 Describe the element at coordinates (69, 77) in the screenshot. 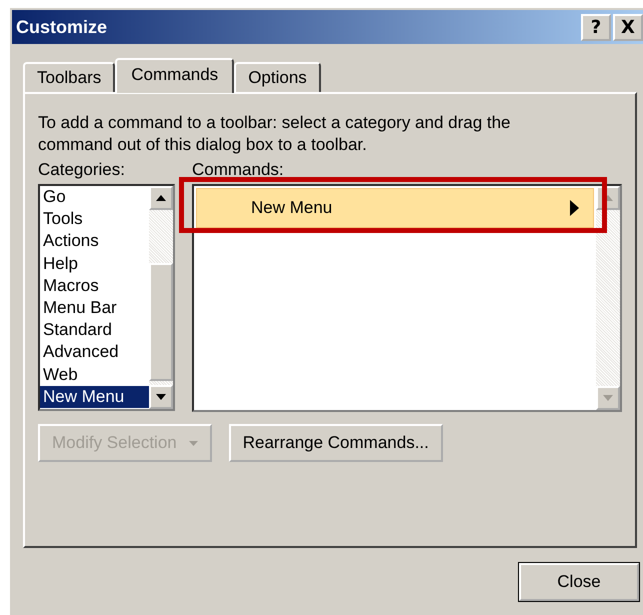

I see `tab: Toolbars` at that location.